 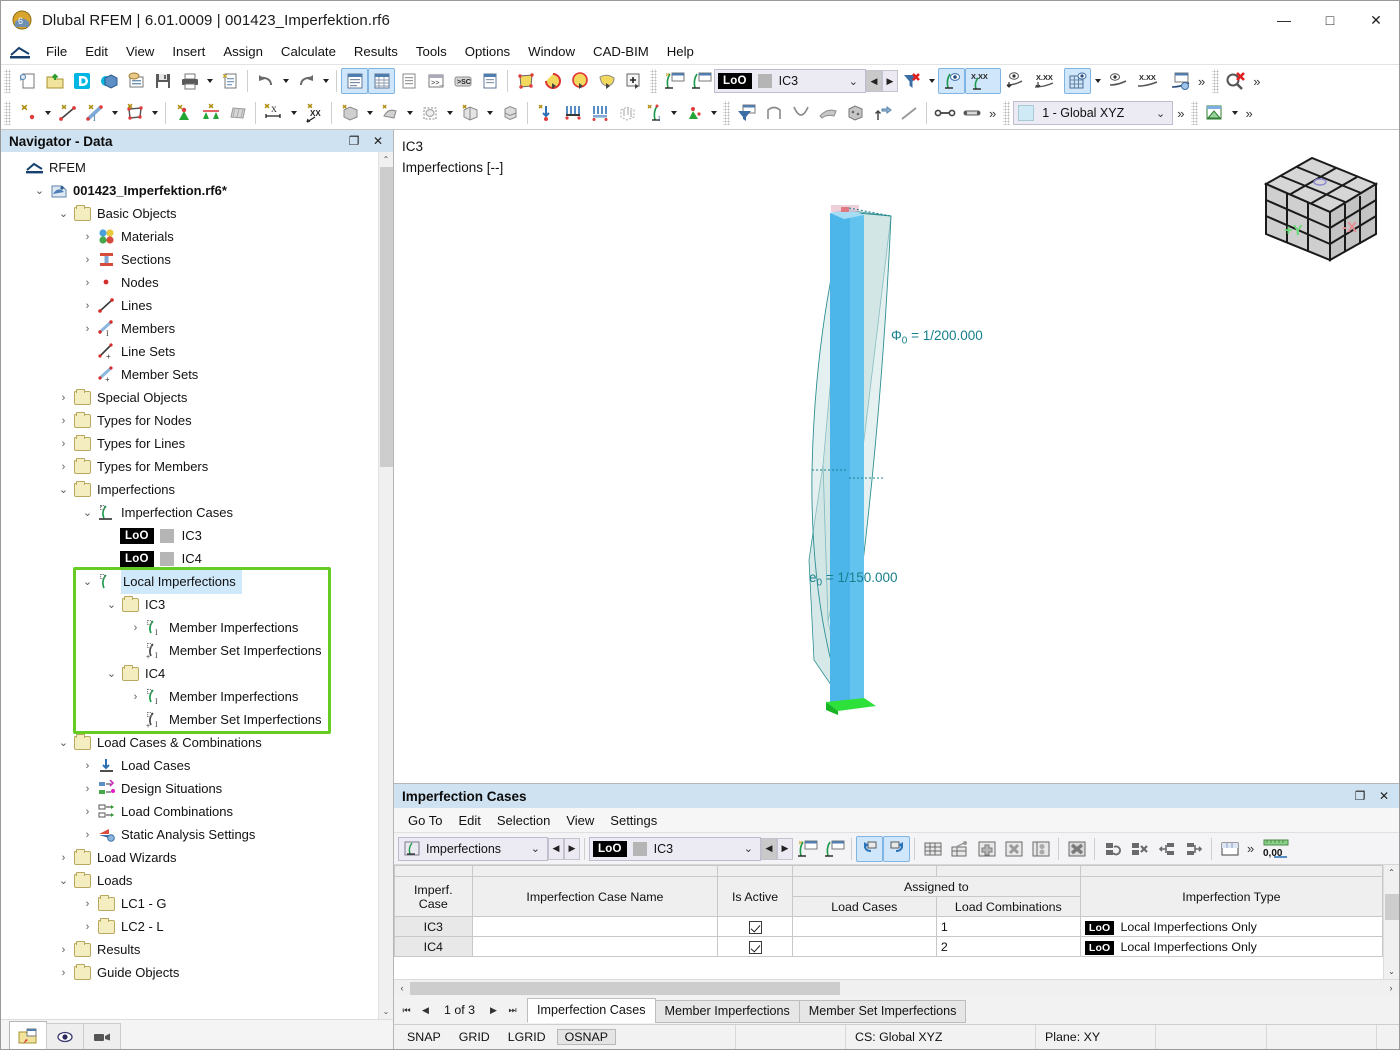 What do you see at coordinates (462, 81) in the screenshot?
I see `script-button: >SC` at bounding box center [462, 81].